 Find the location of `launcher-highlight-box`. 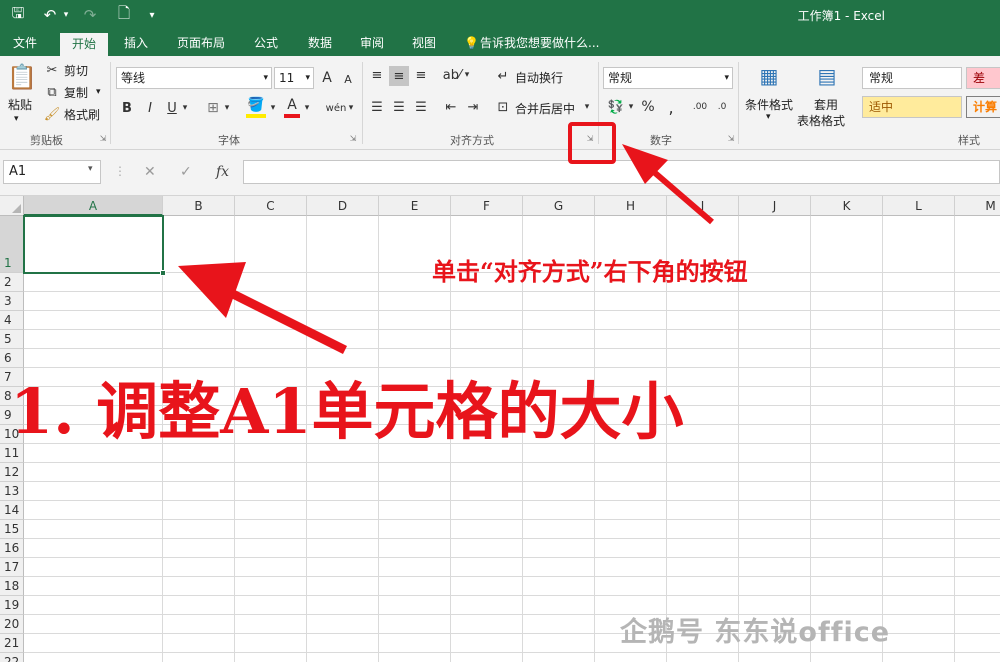

launcher-highlight-box is located at coordinates (592, 143).